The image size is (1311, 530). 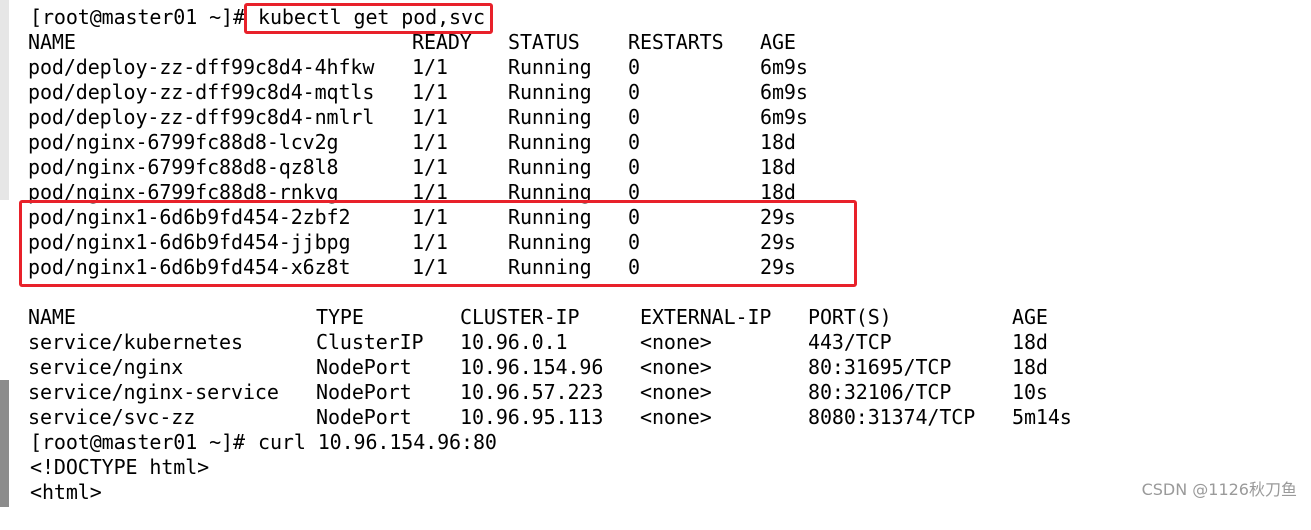 I want to click on command-line-2: [root@master01 ~]# curl 10.96.154.96:80, so click(x=263, y=442).